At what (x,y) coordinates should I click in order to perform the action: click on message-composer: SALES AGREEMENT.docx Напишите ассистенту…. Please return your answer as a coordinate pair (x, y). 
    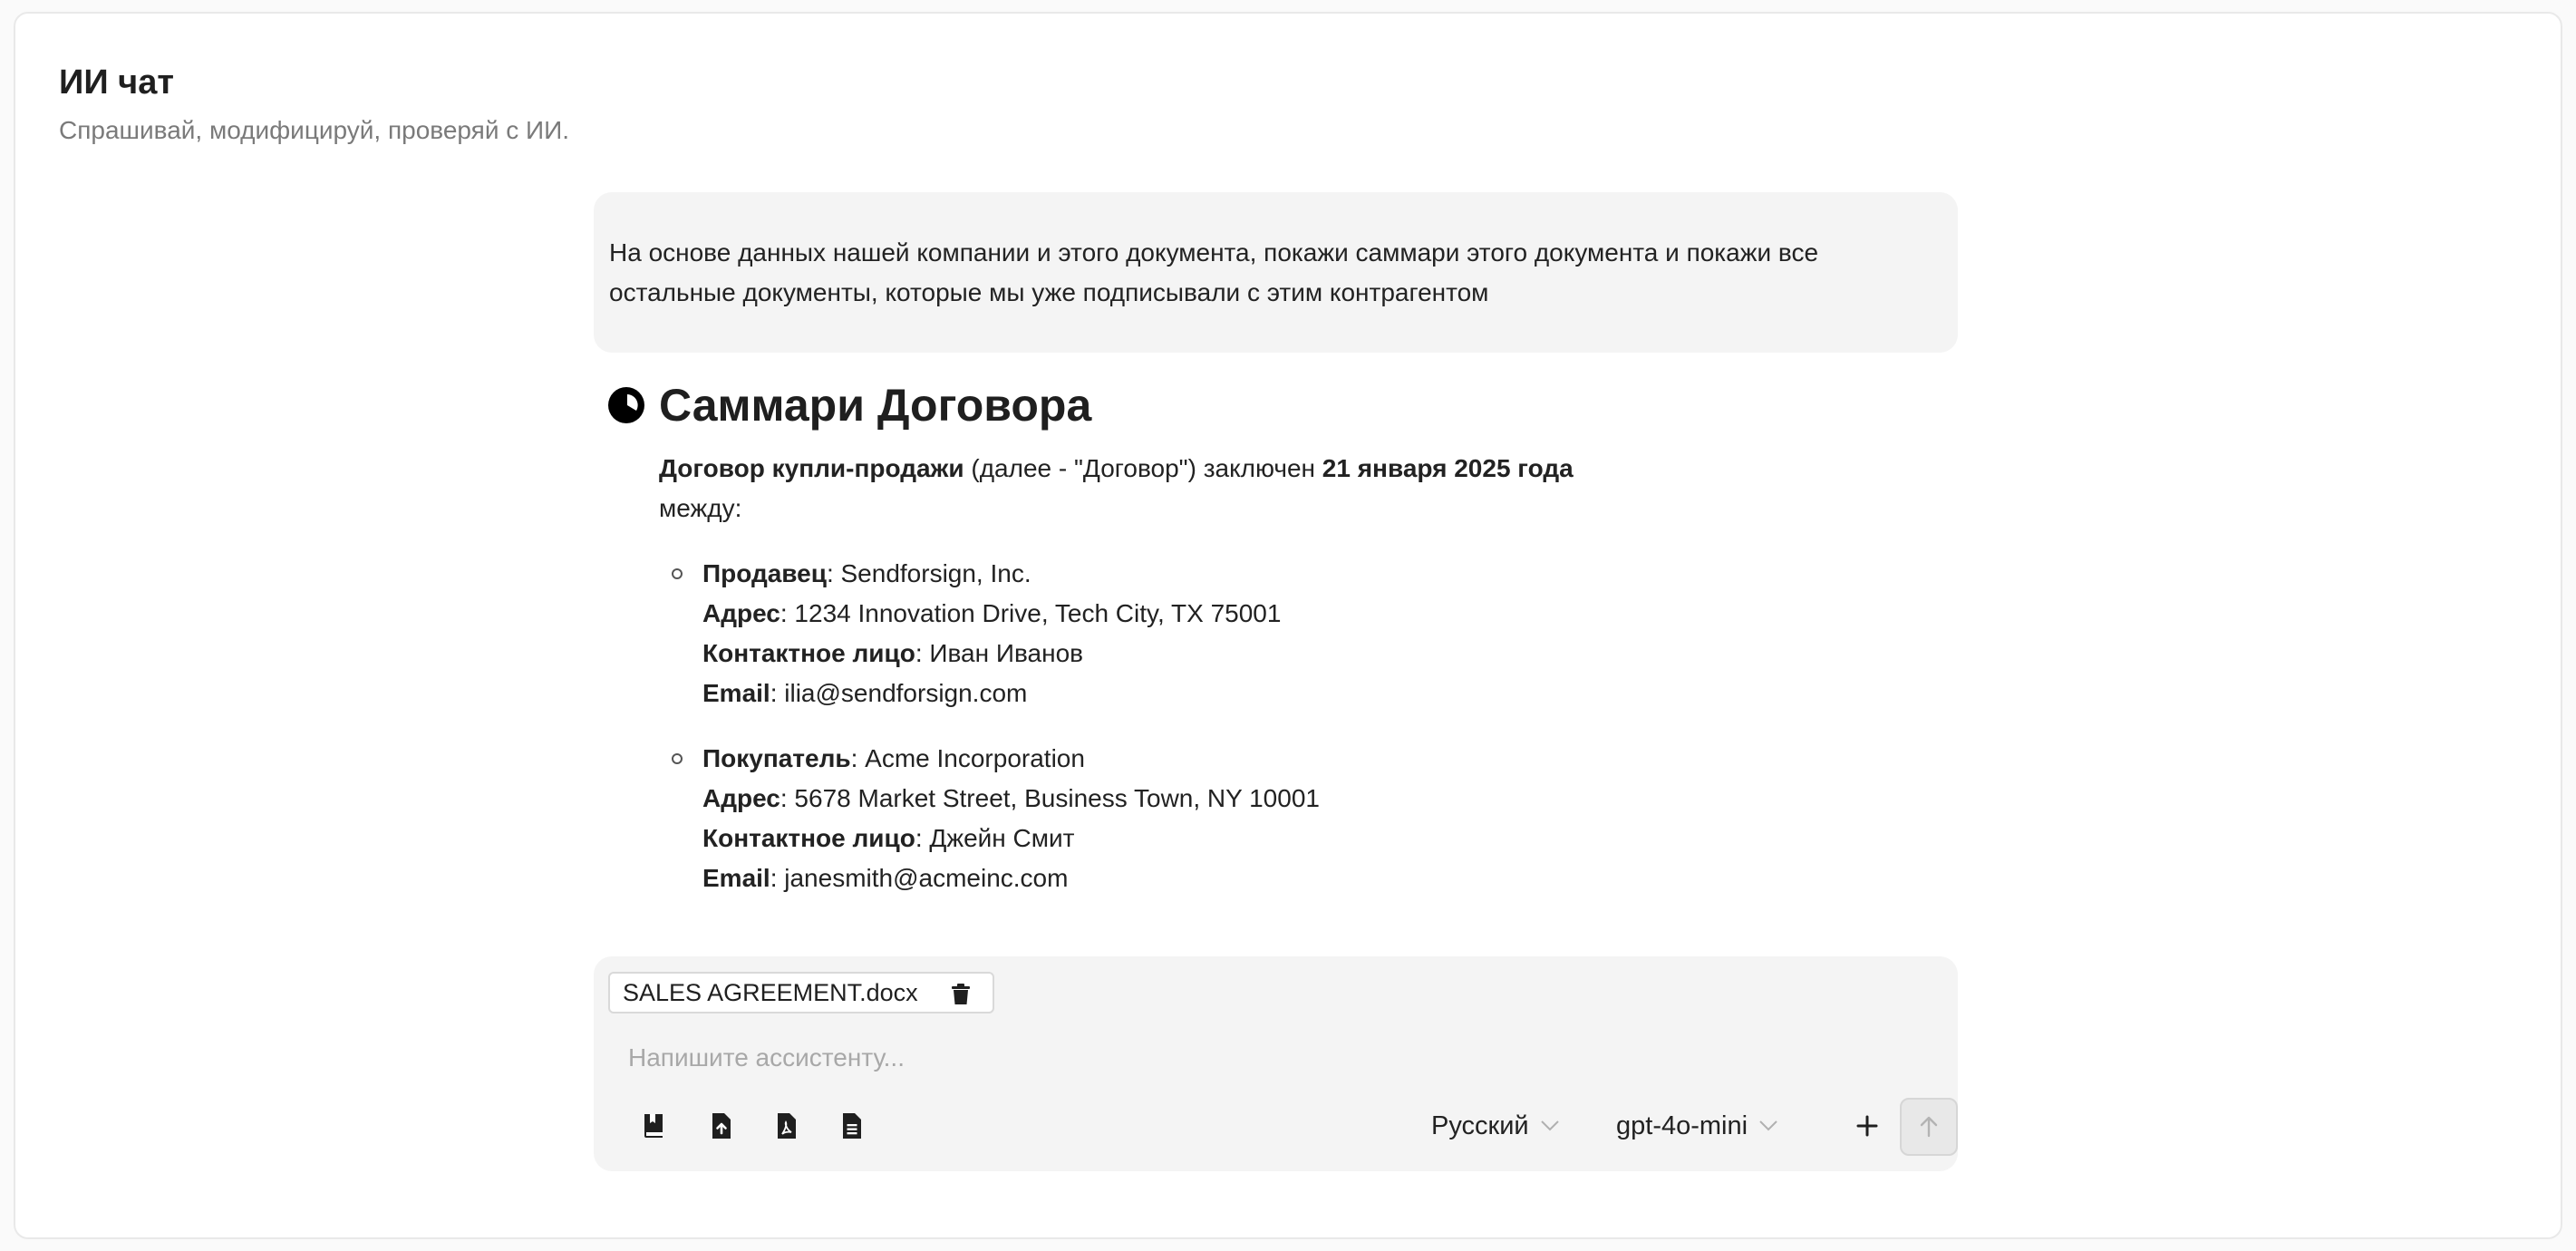
    Looking at the image, I should click on (1276, 1063).